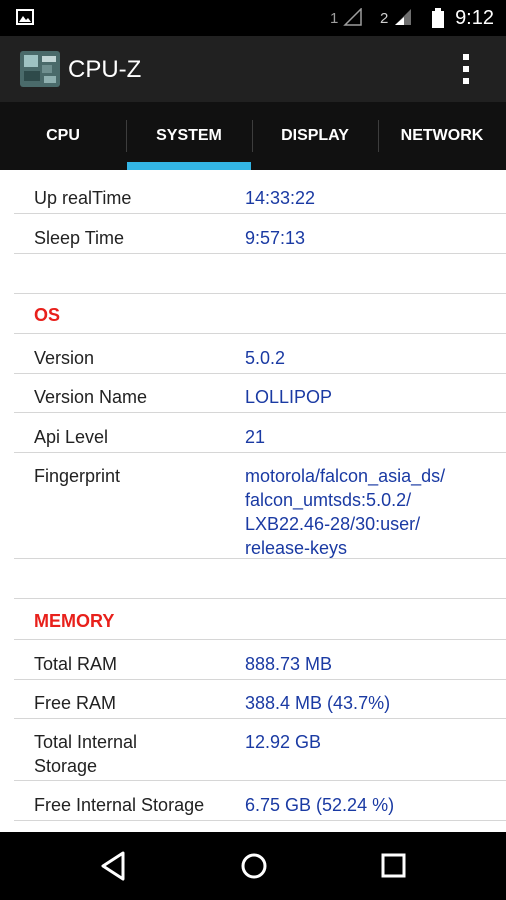  What do you see at coordinates (260, 619) in the screenshot?
I see `section-header-memory: MEMORY` at bounding box center [260, 619].